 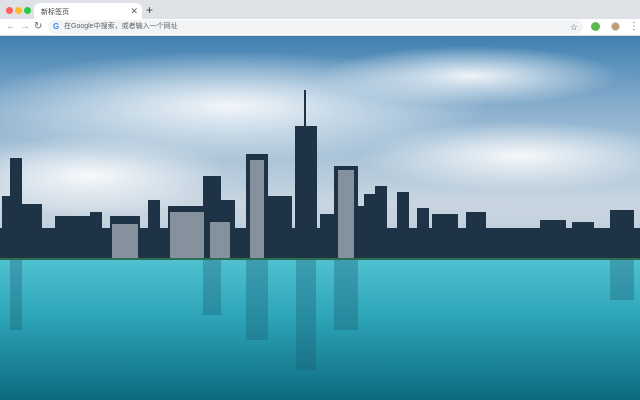 I want to click on toolbar: ← → ↻ G 在Google中搜索，或者输入一个网址 ☆ ⋮, so click(x=320, y=27).